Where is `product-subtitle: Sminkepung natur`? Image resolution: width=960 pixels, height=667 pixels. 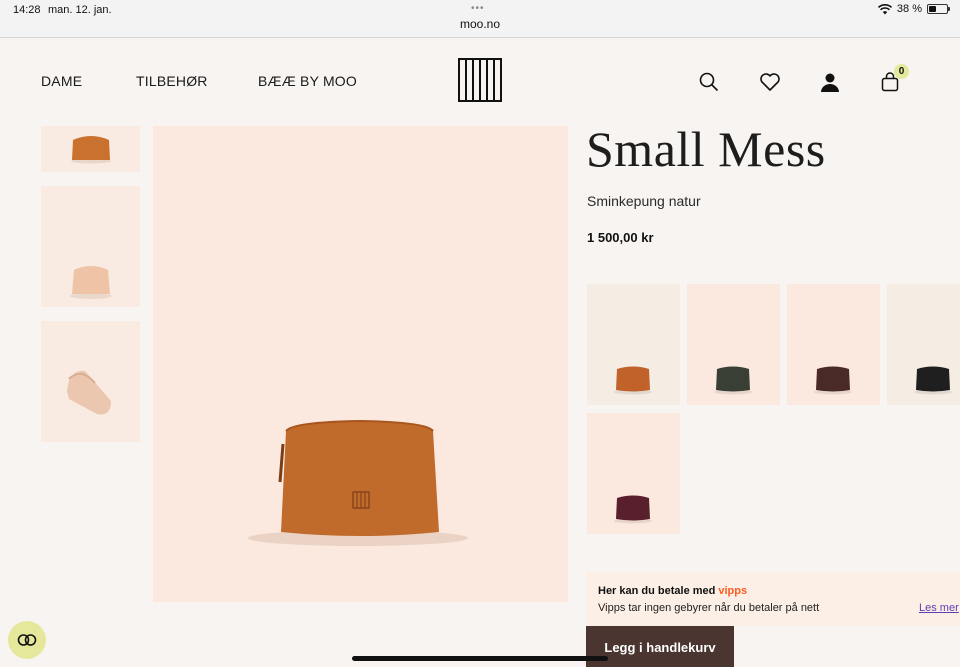
product-subtitle: Sminkepung natur is located at coordinates (644, 201).